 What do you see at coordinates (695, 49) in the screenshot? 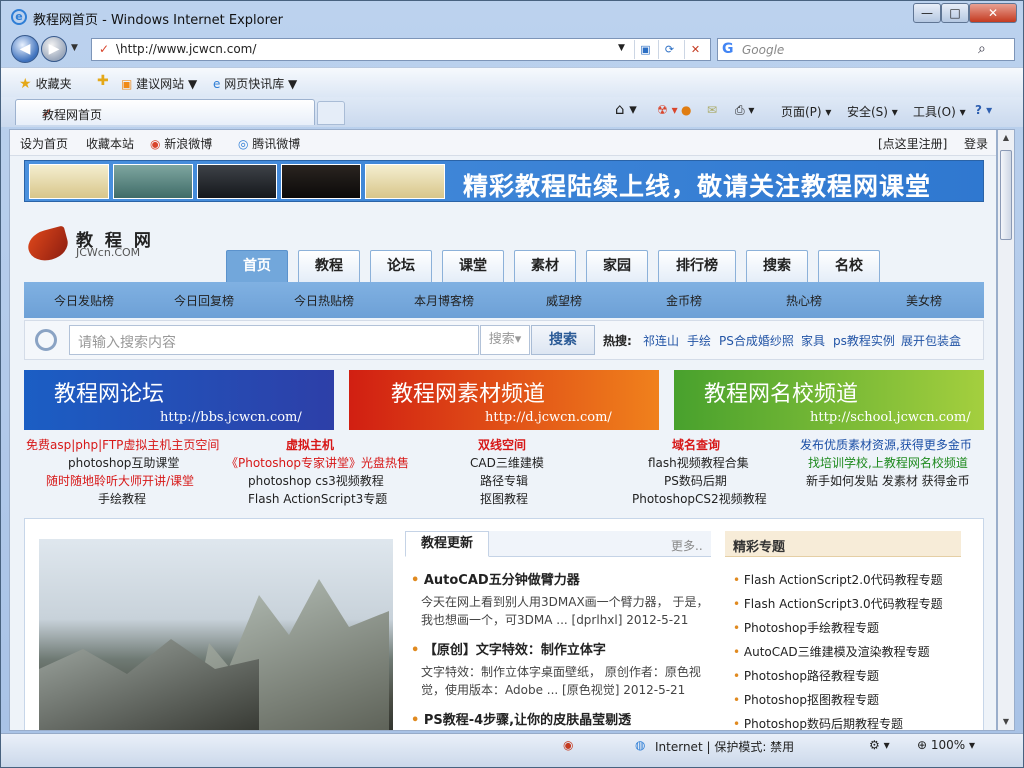
I see `stop-icon: ✕` at bounding box center [695, 49].